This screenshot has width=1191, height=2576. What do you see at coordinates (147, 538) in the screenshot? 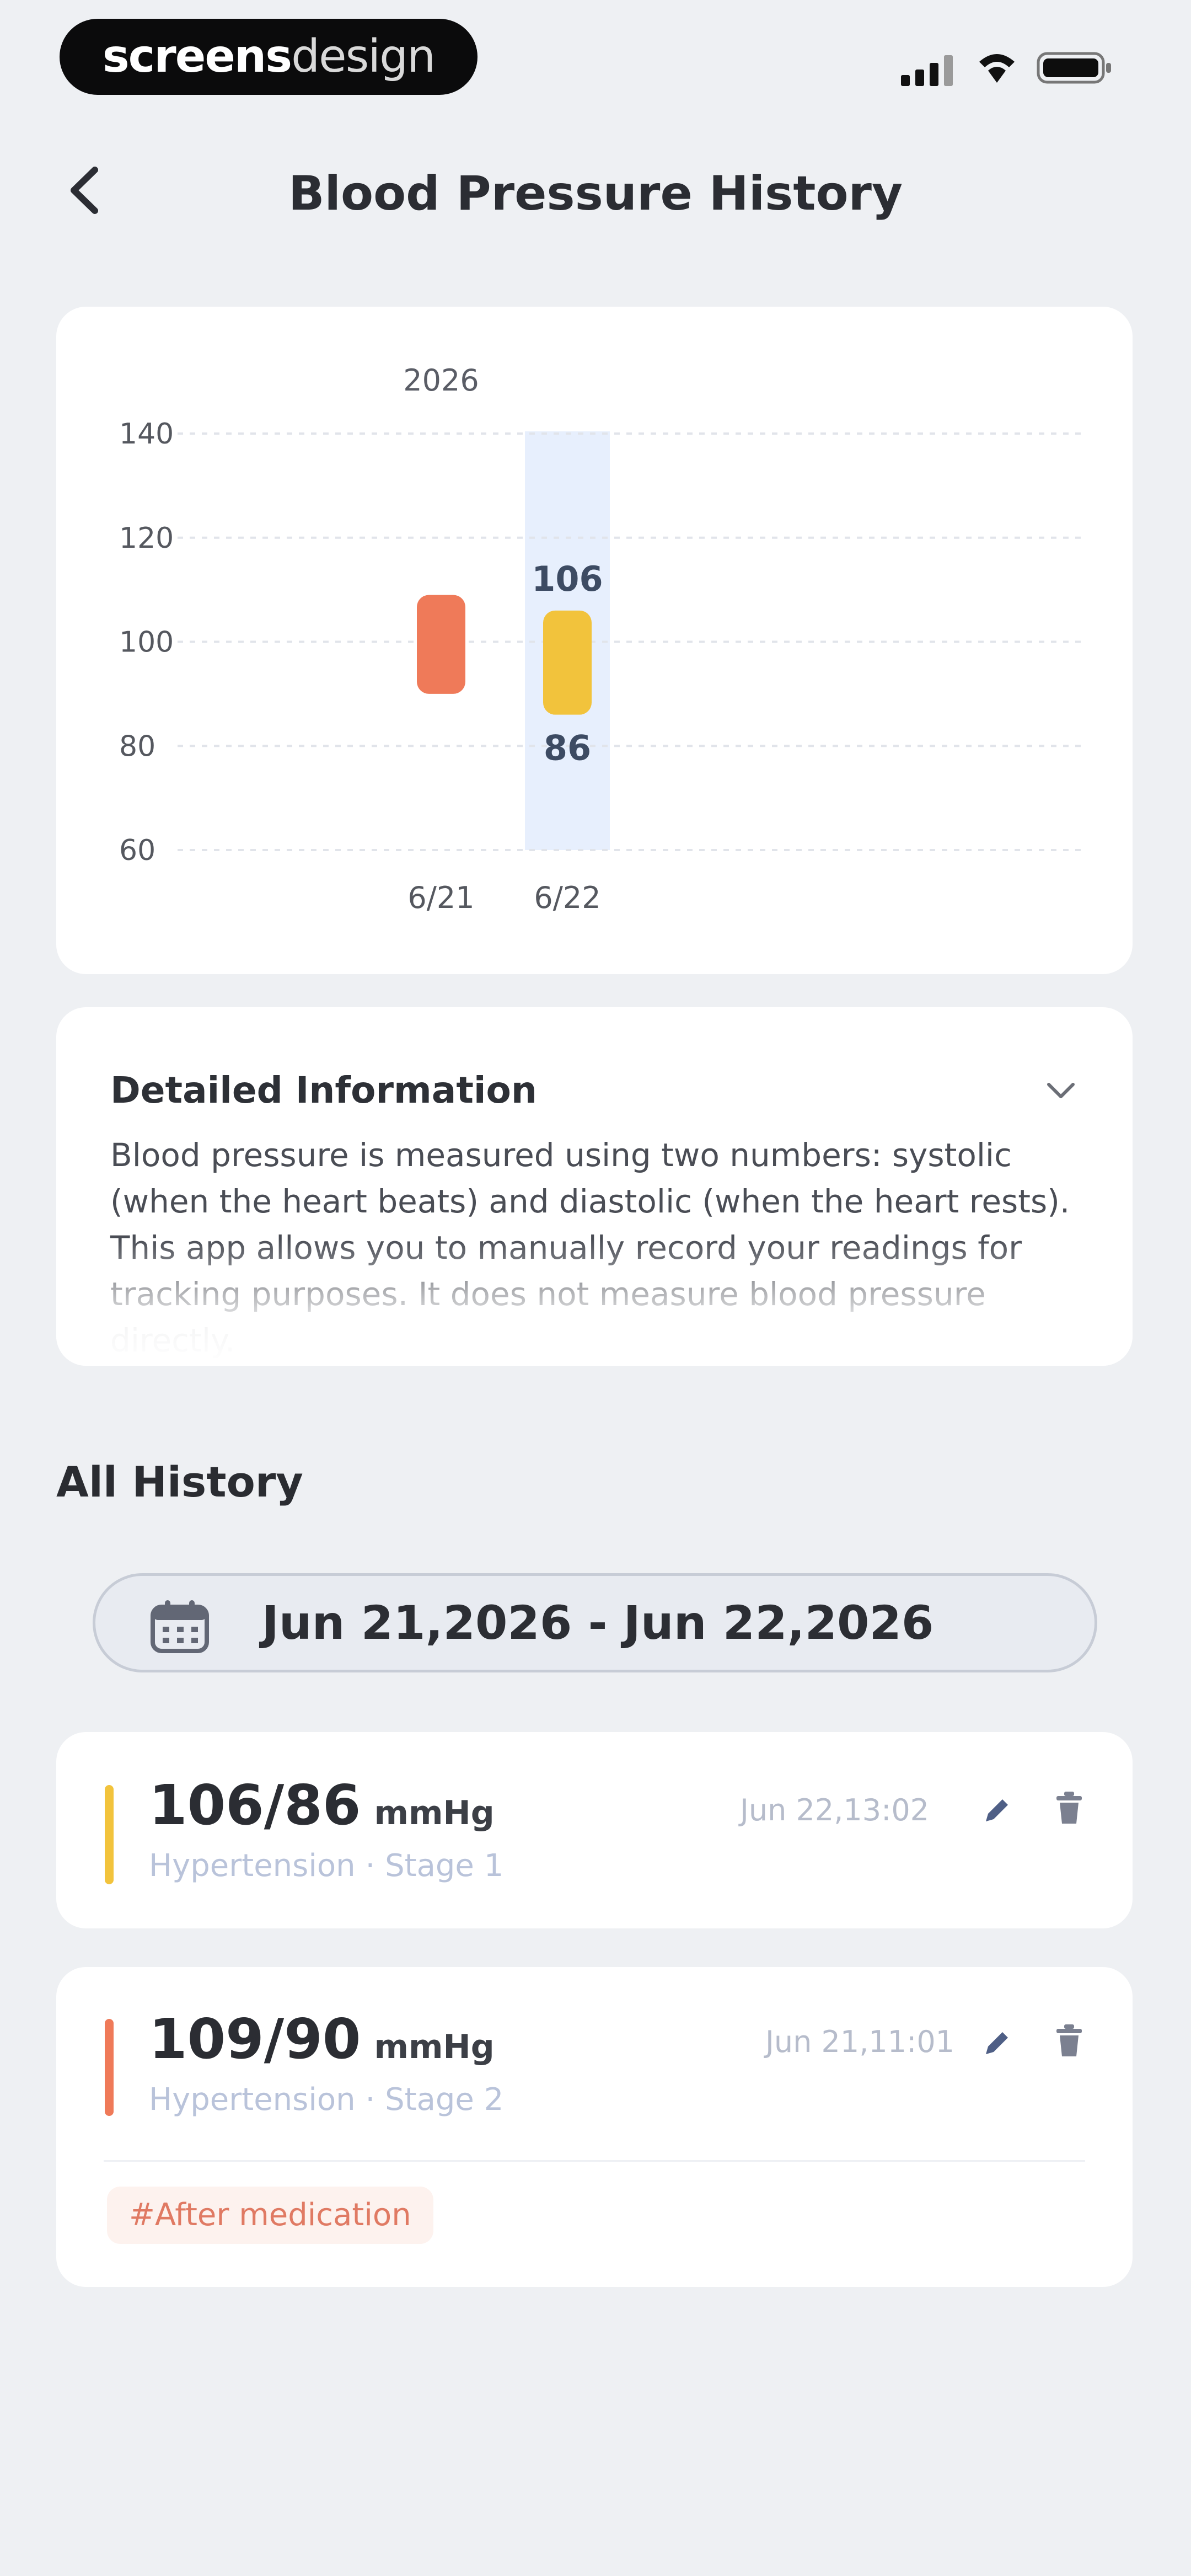
I see `y-tick-label: 120` at bounding box center [147, 538].